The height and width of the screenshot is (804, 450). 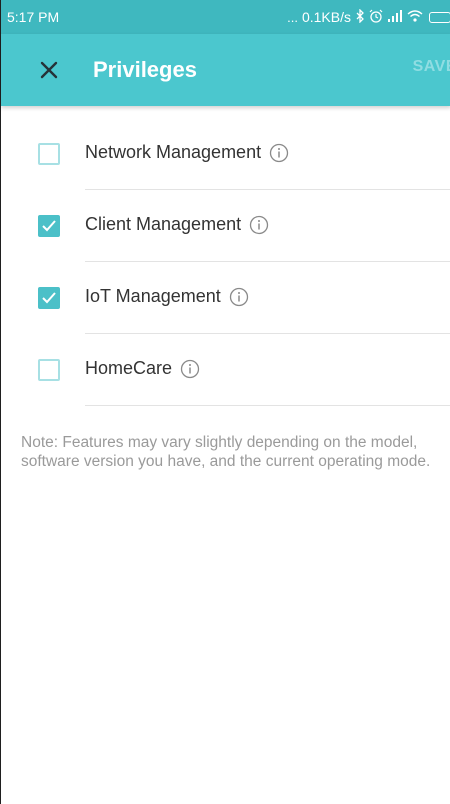 What do you see at coordinates (360, 16) in the screenshot?
I see `bluetooth-icon` at bounding box center [360, 16].